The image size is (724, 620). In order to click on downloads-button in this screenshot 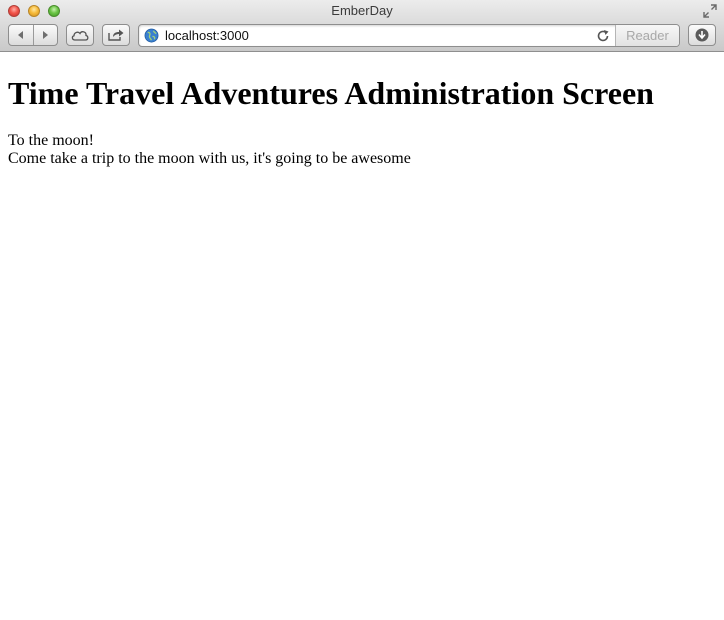, I will do `click(702, 35)`.